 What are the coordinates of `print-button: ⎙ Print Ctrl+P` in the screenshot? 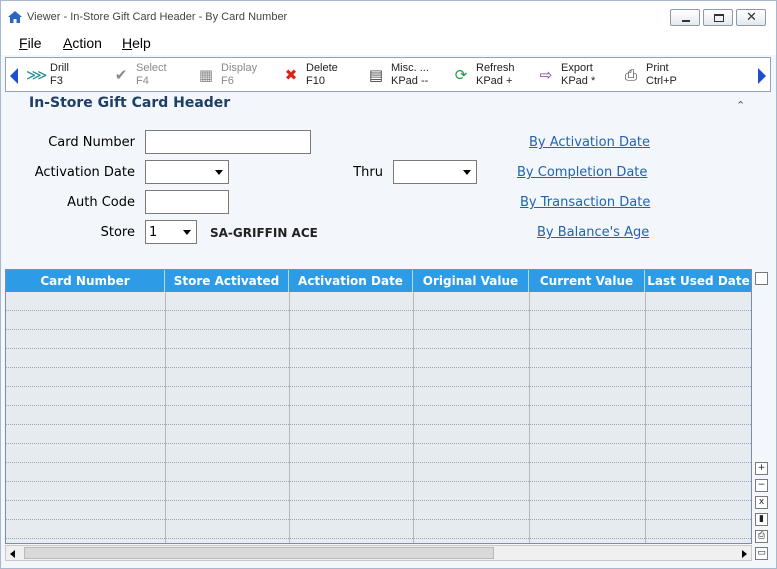 It's located at (659, 75).